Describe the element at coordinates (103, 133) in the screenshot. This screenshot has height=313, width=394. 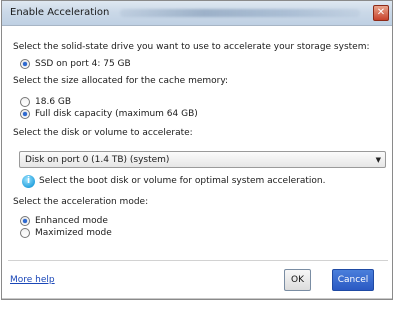
I see `disk-prompt: Select the disk or volume to accelerate:` at that location.